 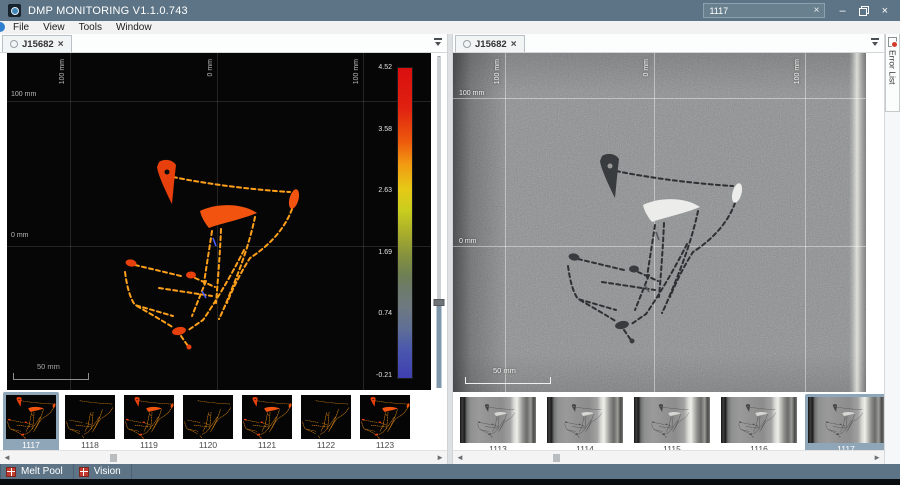 What do you see at coordinates (817, 10) in the screenshot?
I see `clear-icon: ×` at bounding box center [817, 10].